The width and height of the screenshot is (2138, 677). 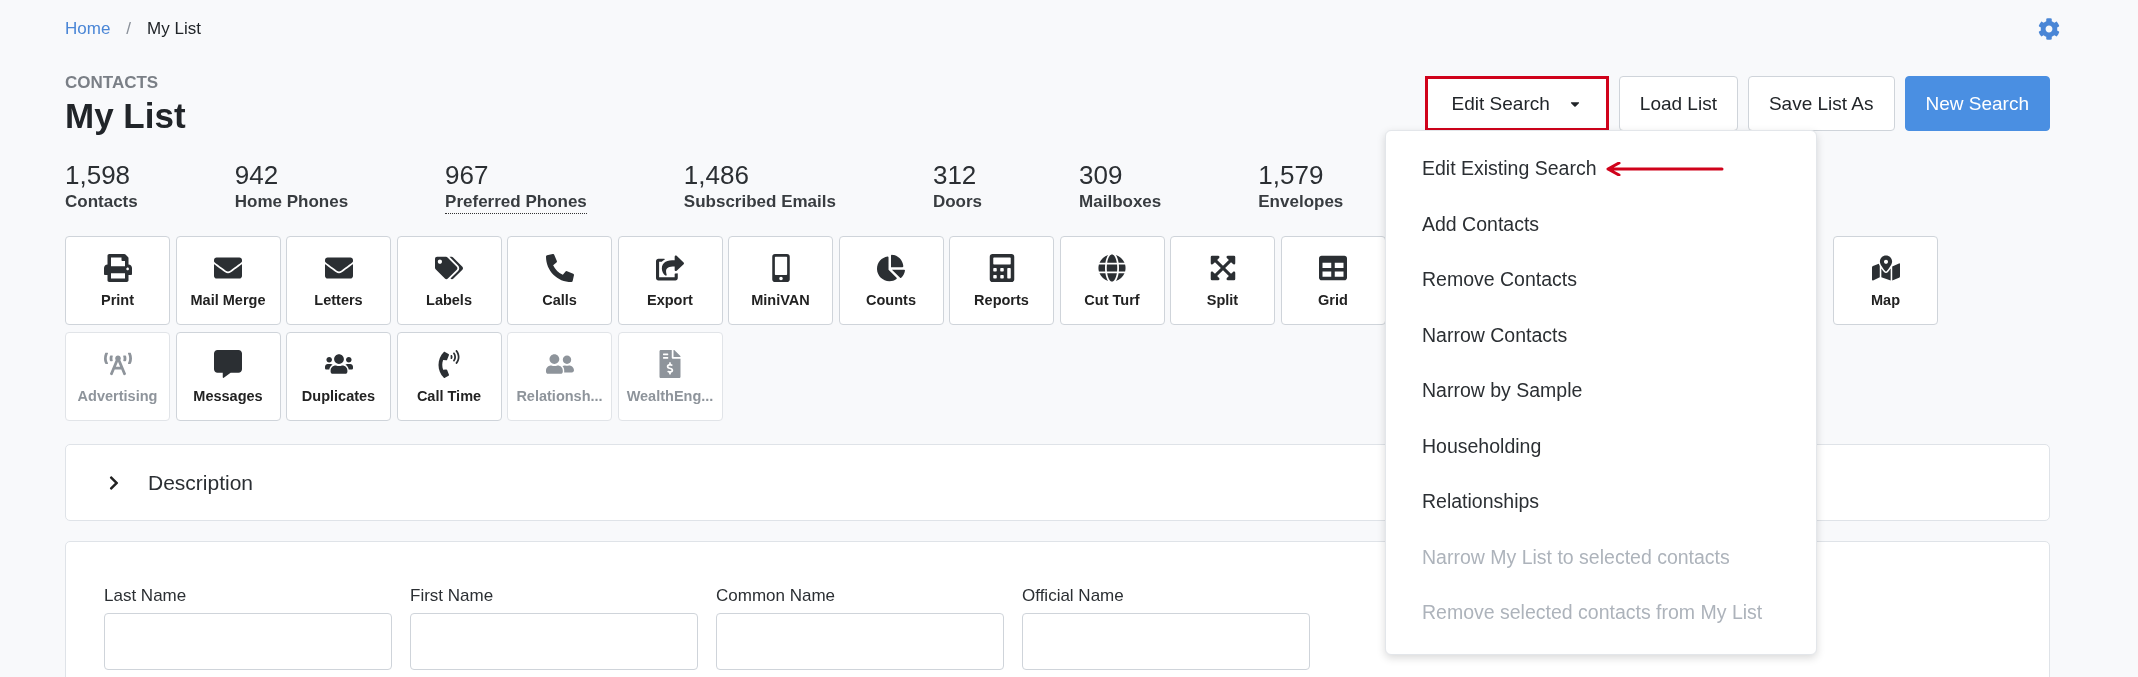 I want to click on menu-item: Edit Existing Search, so click(x=1491, y=168).